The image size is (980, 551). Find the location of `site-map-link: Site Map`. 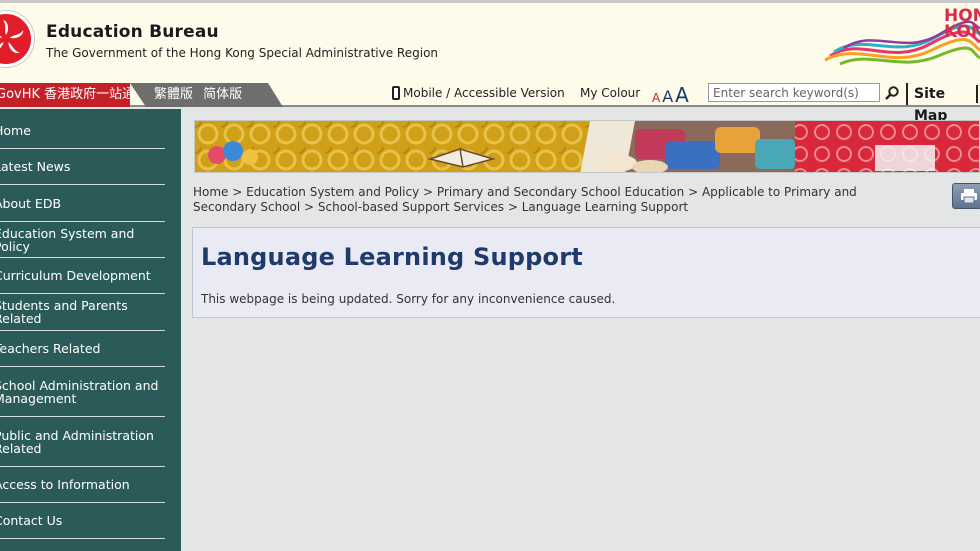

site-map-link: Site Map is located at coordinates (943, 103).